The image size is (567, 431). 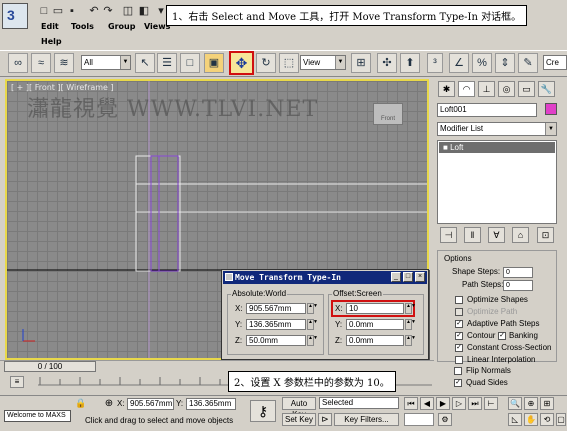 What do you see at coordinates (547, 419) in the screenshot?
I see `orbit-icon: ⟲` at bounding box center [547, 419].